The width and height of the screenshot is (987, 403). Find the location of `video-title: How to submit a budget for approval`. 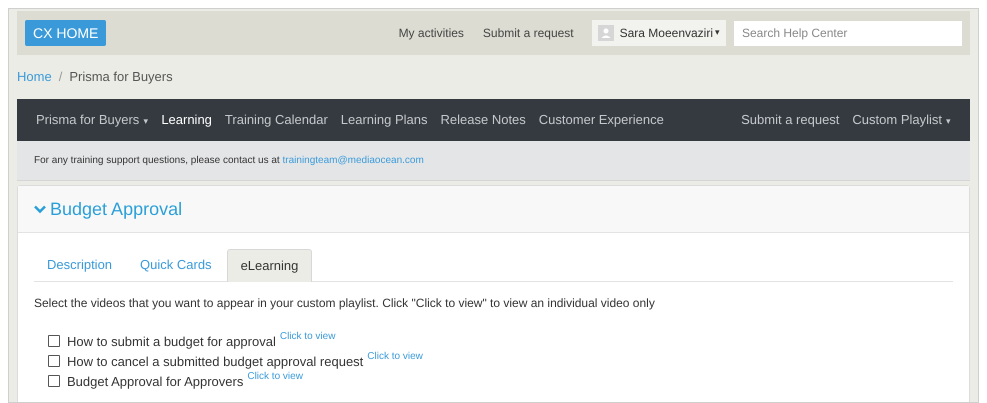

video-title: How to submit a budget for approval is located at coordinates (171, 342).